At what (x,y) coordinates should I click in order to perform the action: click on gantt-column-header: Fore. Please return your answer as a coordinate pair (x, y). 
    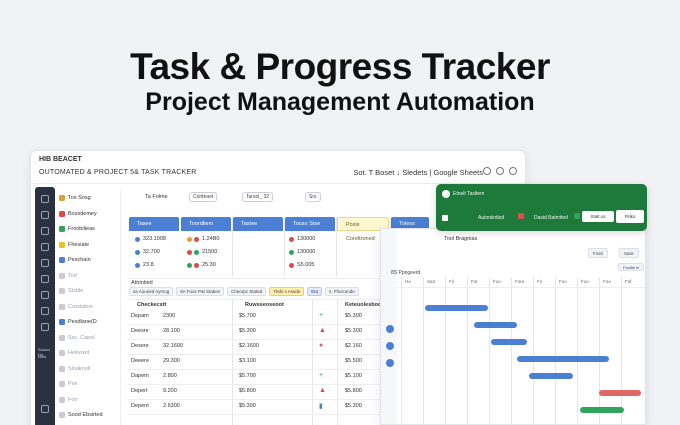
    Looking at the image, I should click on (520, 281).